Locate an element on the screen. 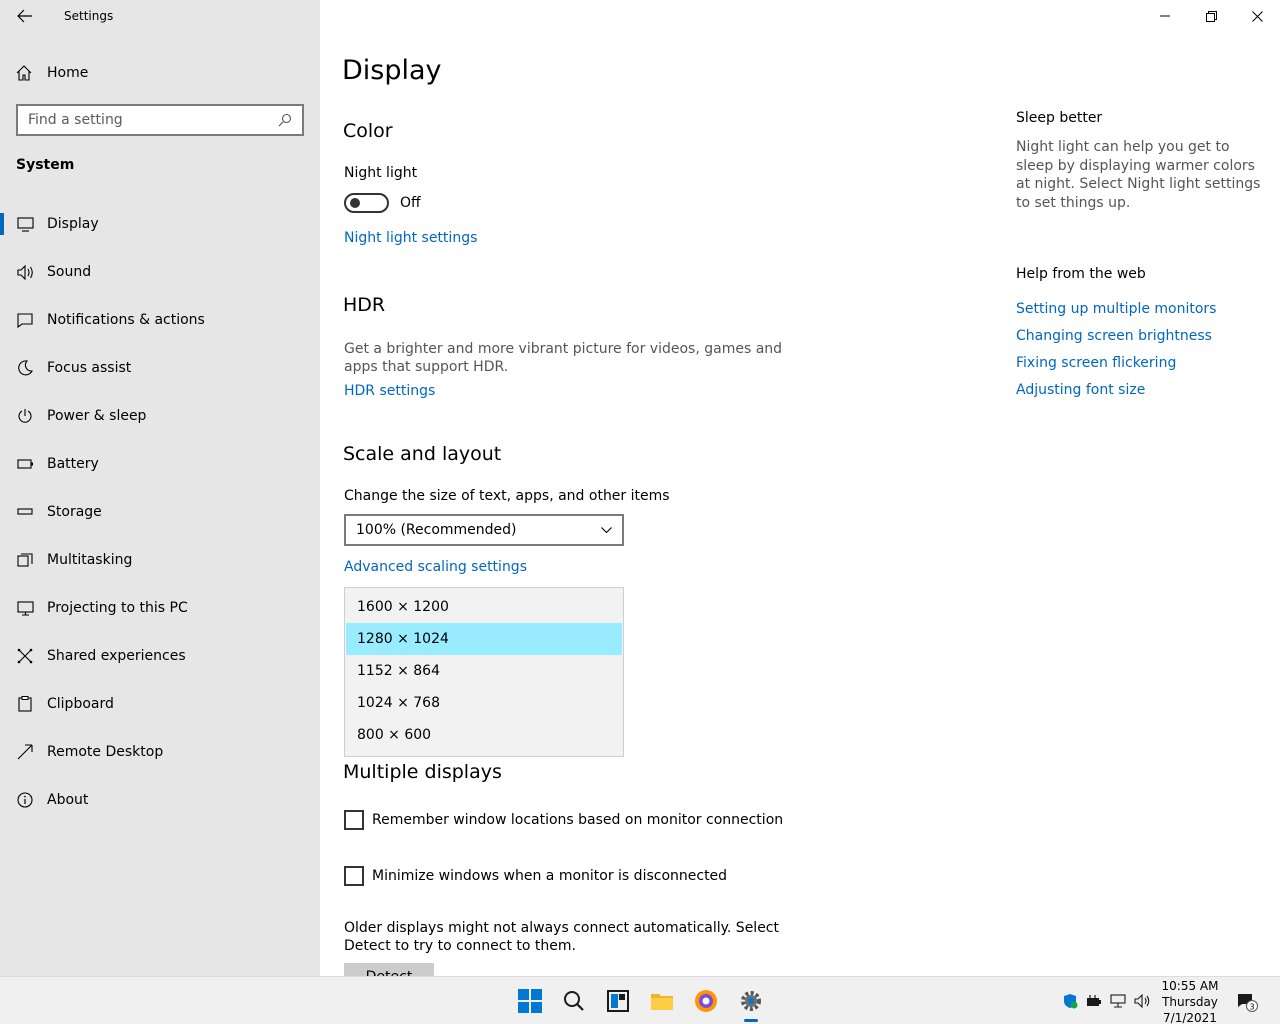 The image size is (1280, 1024). widgets-button is located at coordinates (618, 1001).